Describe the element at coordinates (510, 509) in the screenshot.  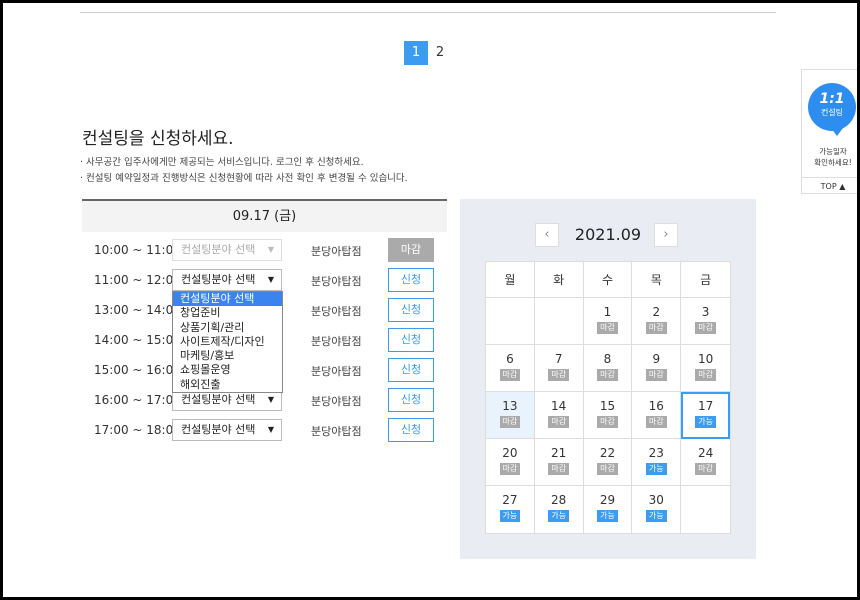
I see `calendar-day: 27 가능` at that location.